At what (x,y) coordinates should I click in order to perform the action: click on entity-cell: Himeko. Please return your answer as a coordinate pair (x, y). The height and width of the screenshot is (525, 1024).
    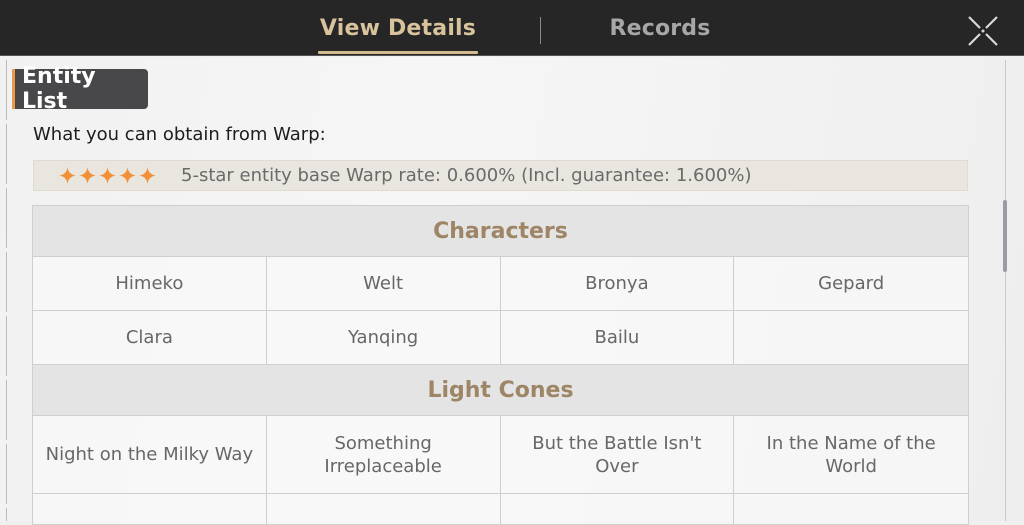
    Looking at the image, I should click on (150, 283).